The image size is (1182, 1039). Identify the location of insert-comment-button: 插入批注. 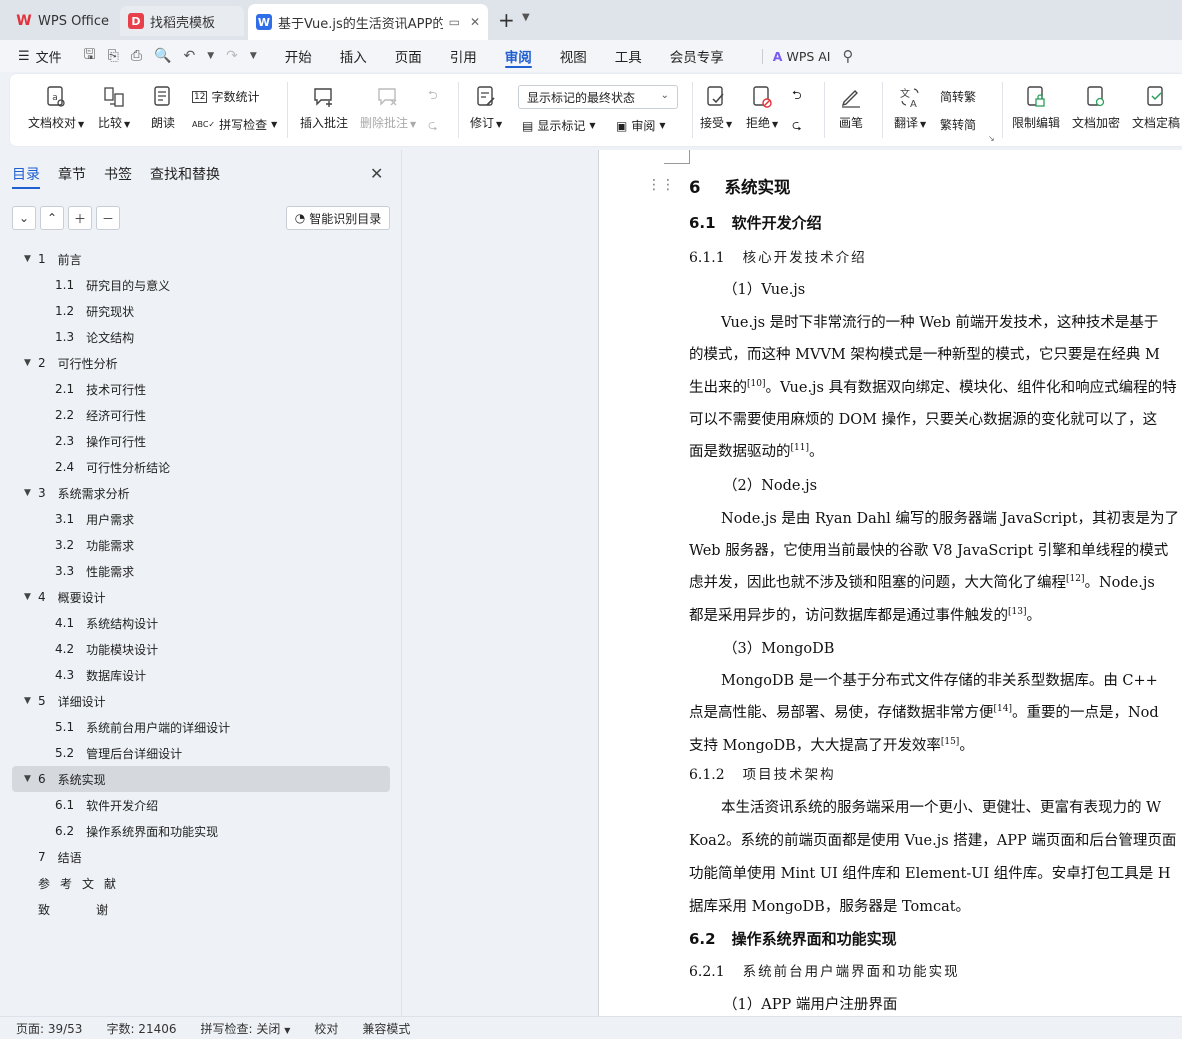
(324, 102).